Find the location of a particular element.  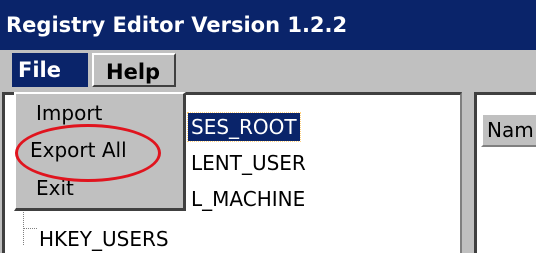

menu-file: File is located at coordinates (50, 70).